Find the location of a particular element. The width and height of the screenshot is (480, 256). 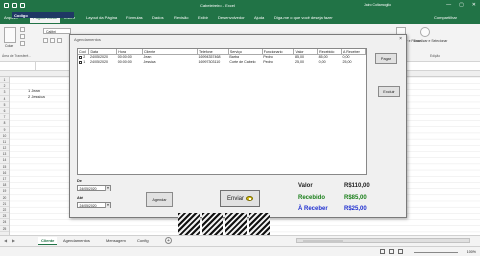

tab-revisao: Revisão is located at coordinates (181, 17).